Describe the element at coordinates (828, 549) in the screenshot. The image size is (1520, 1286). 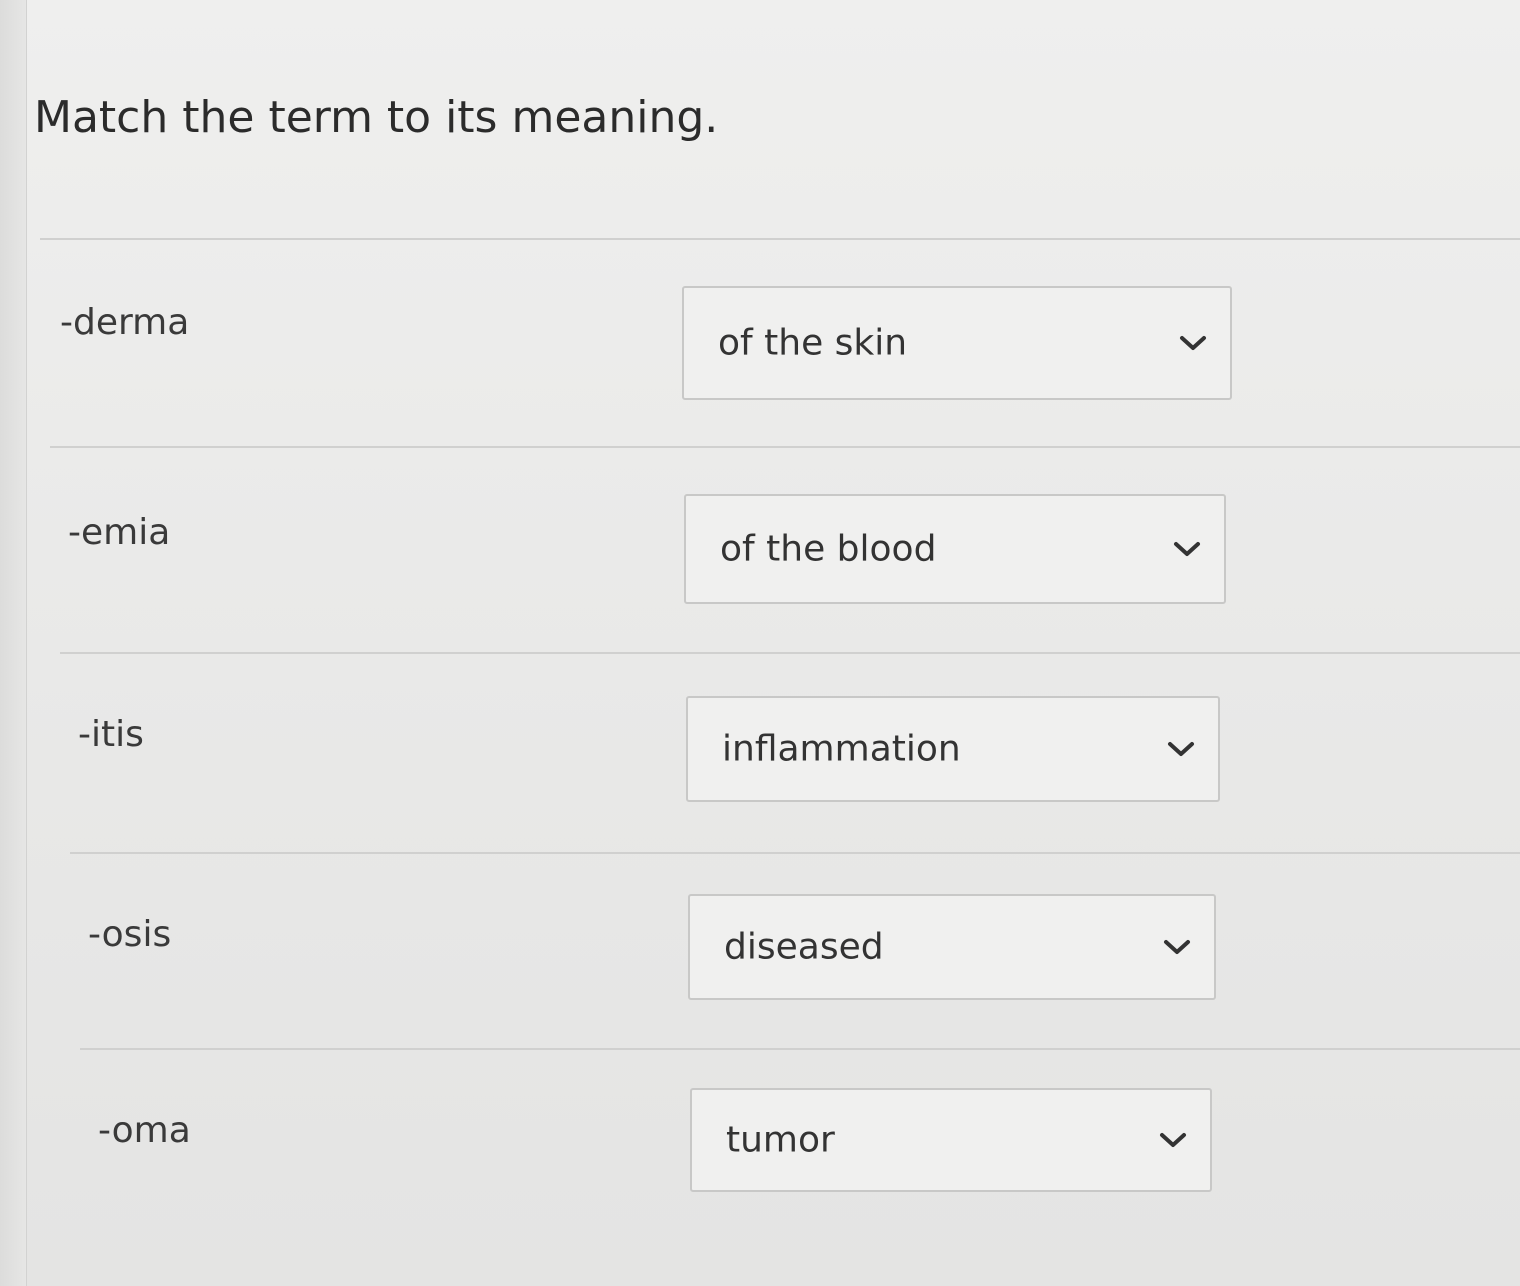
I see `meaning-select-value: of the blood` at that location.